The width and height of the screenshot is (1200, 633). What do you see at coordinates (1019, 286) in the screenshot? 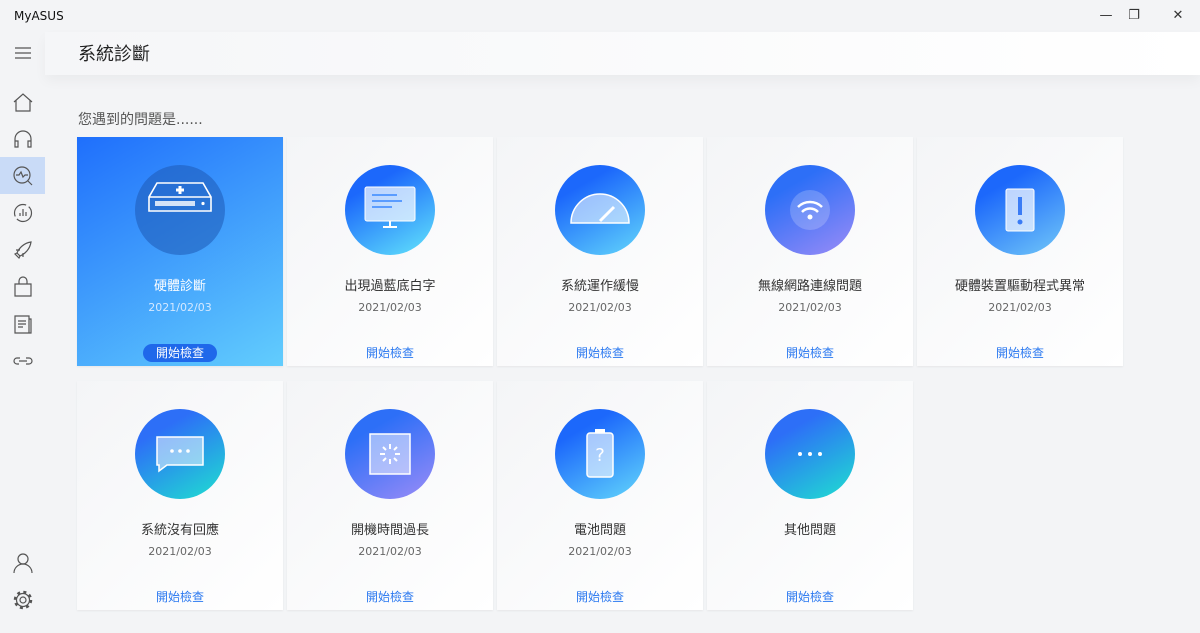
I see `card-title: 硬體裝置驅動程式異常` at bounding box center [1019, 286].